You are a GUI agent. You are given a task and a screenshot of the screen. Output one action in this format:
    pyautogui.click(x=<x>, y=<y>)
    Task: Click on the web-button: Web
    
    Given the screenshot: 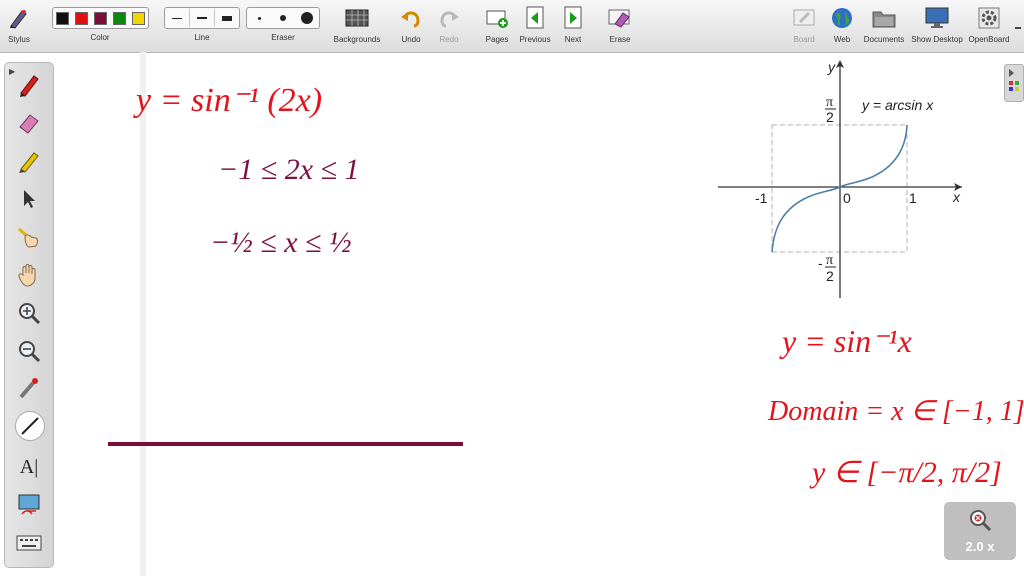 What is the action you would take?
    pyautogui.click(x=842, y=26)
    